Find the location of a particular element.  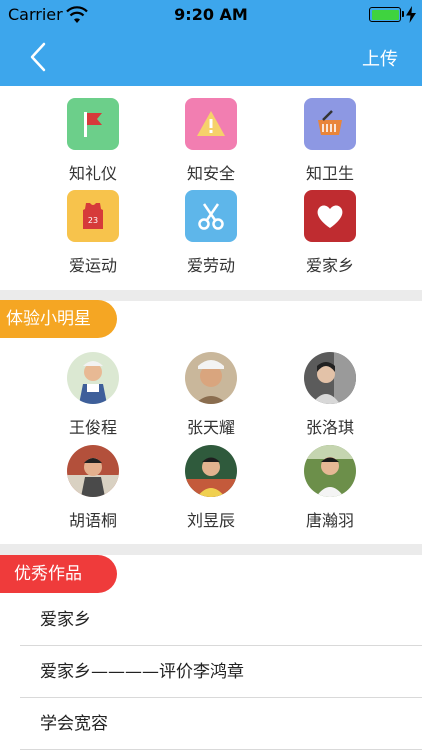

star-name: 胡语桐 is located at coordinates (92, 520).